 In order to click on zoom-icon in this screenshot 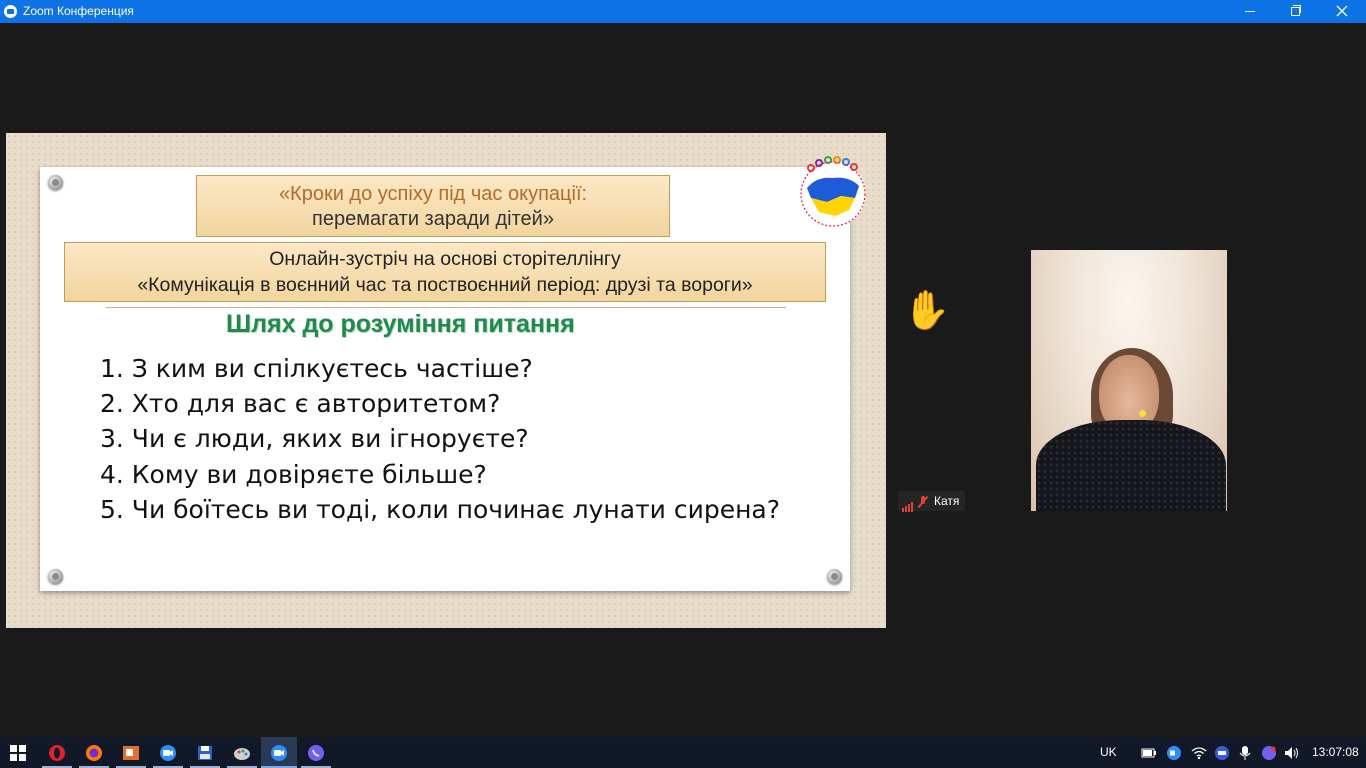, I will do `click(10, 11)`.